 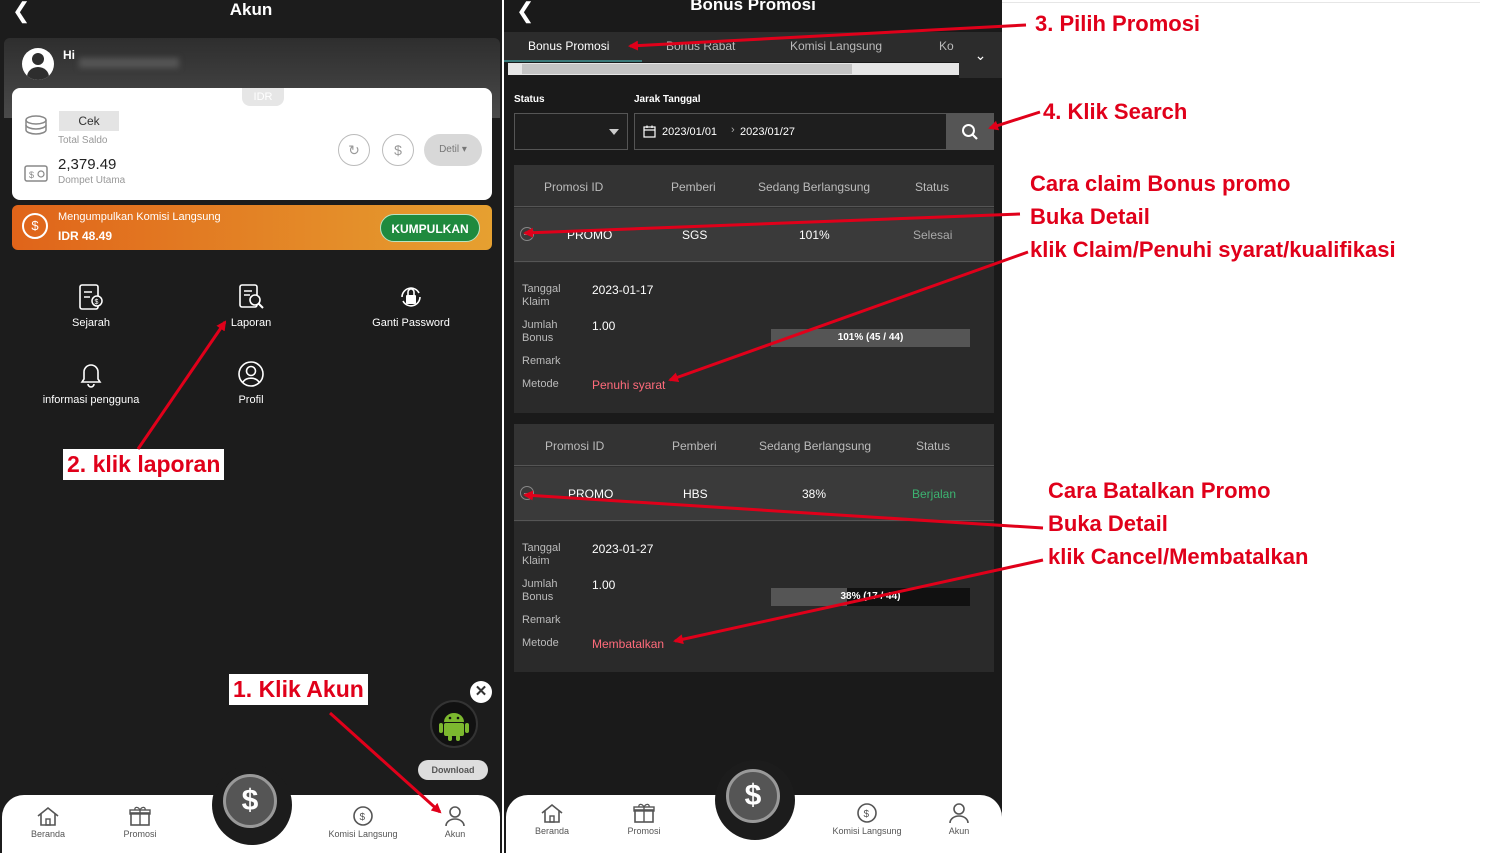 I want to click on arrow-claim-detail, so click(x=772, y=225).